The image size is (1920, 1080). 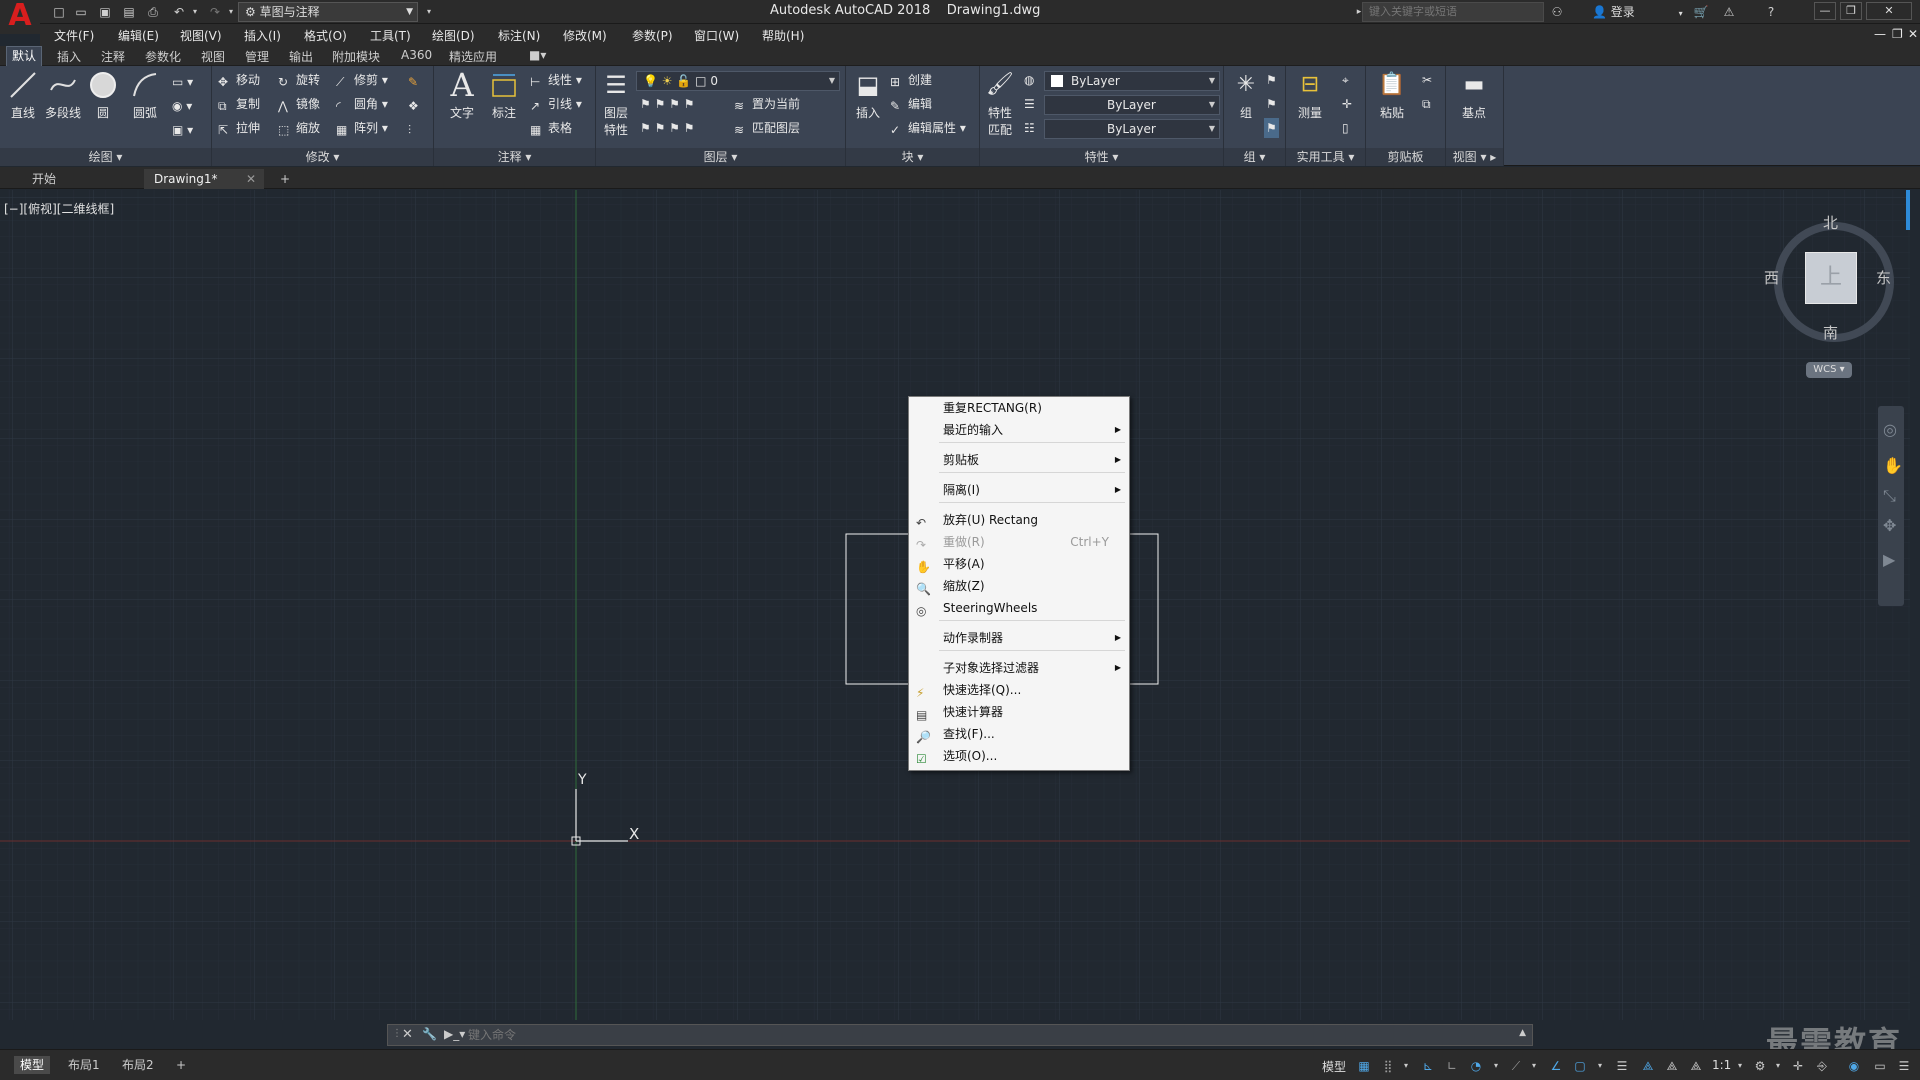 I want to click on polar-dropdown-icon: ▾, so click(x=1496, y=1066).